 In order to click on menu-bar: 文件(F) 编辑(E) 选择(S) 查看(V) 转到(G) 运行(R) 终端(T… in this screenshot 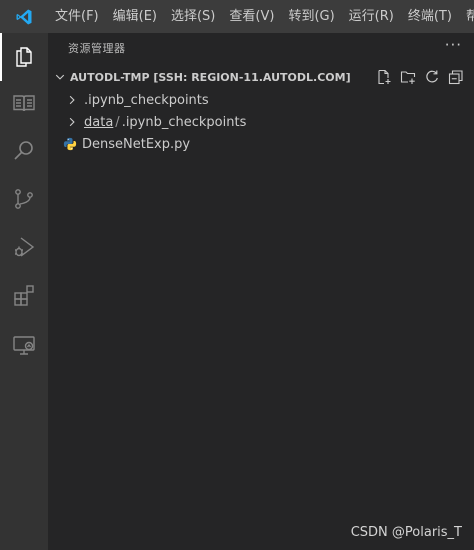, I will do `click(261, 16)`.